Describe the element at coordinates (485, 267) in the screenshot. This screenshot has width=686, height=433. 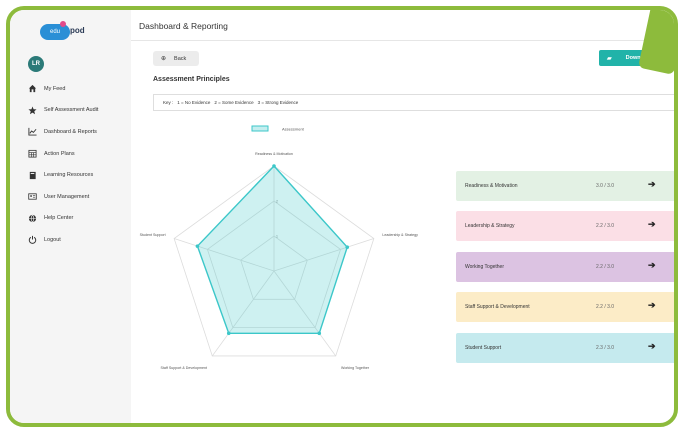
I see `card-label: Working Together` at that location.